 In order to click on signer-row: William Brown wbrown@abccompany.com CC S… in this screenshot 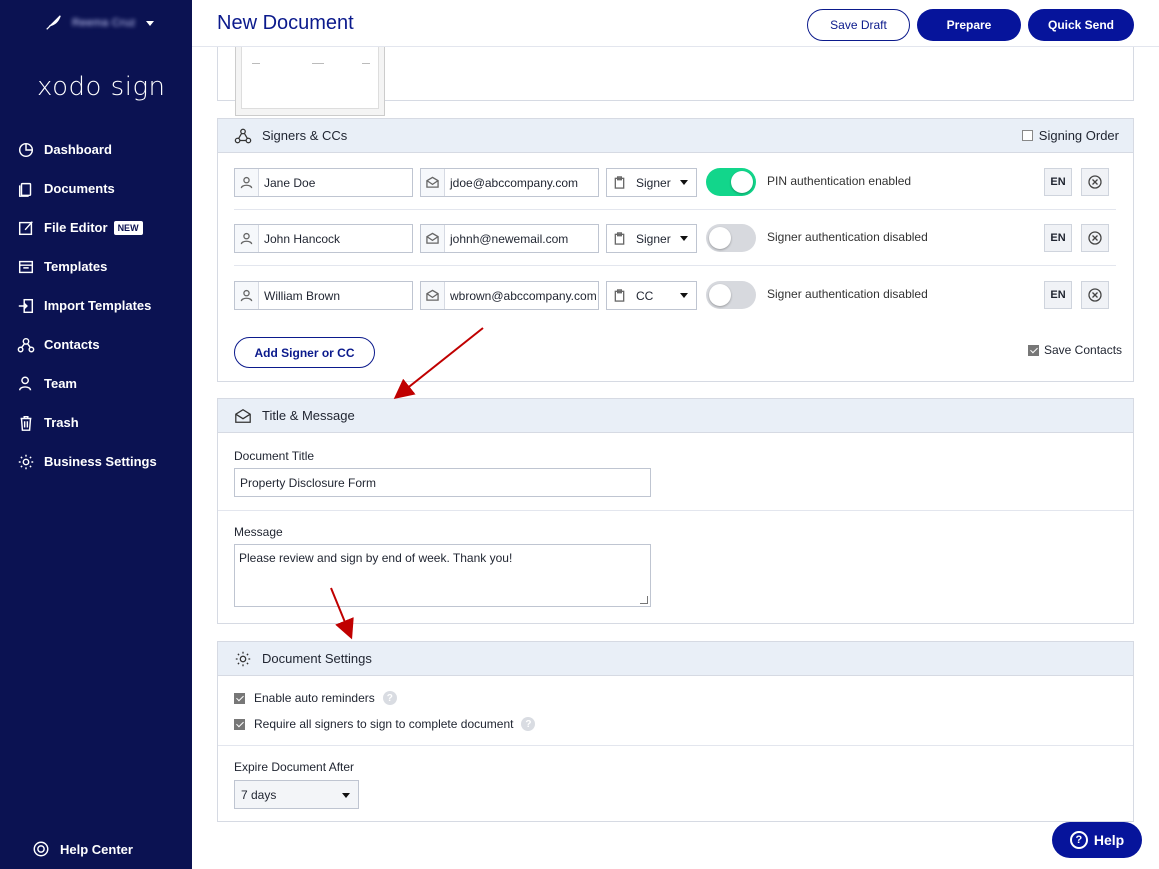, I will do `click(675, 295)`.